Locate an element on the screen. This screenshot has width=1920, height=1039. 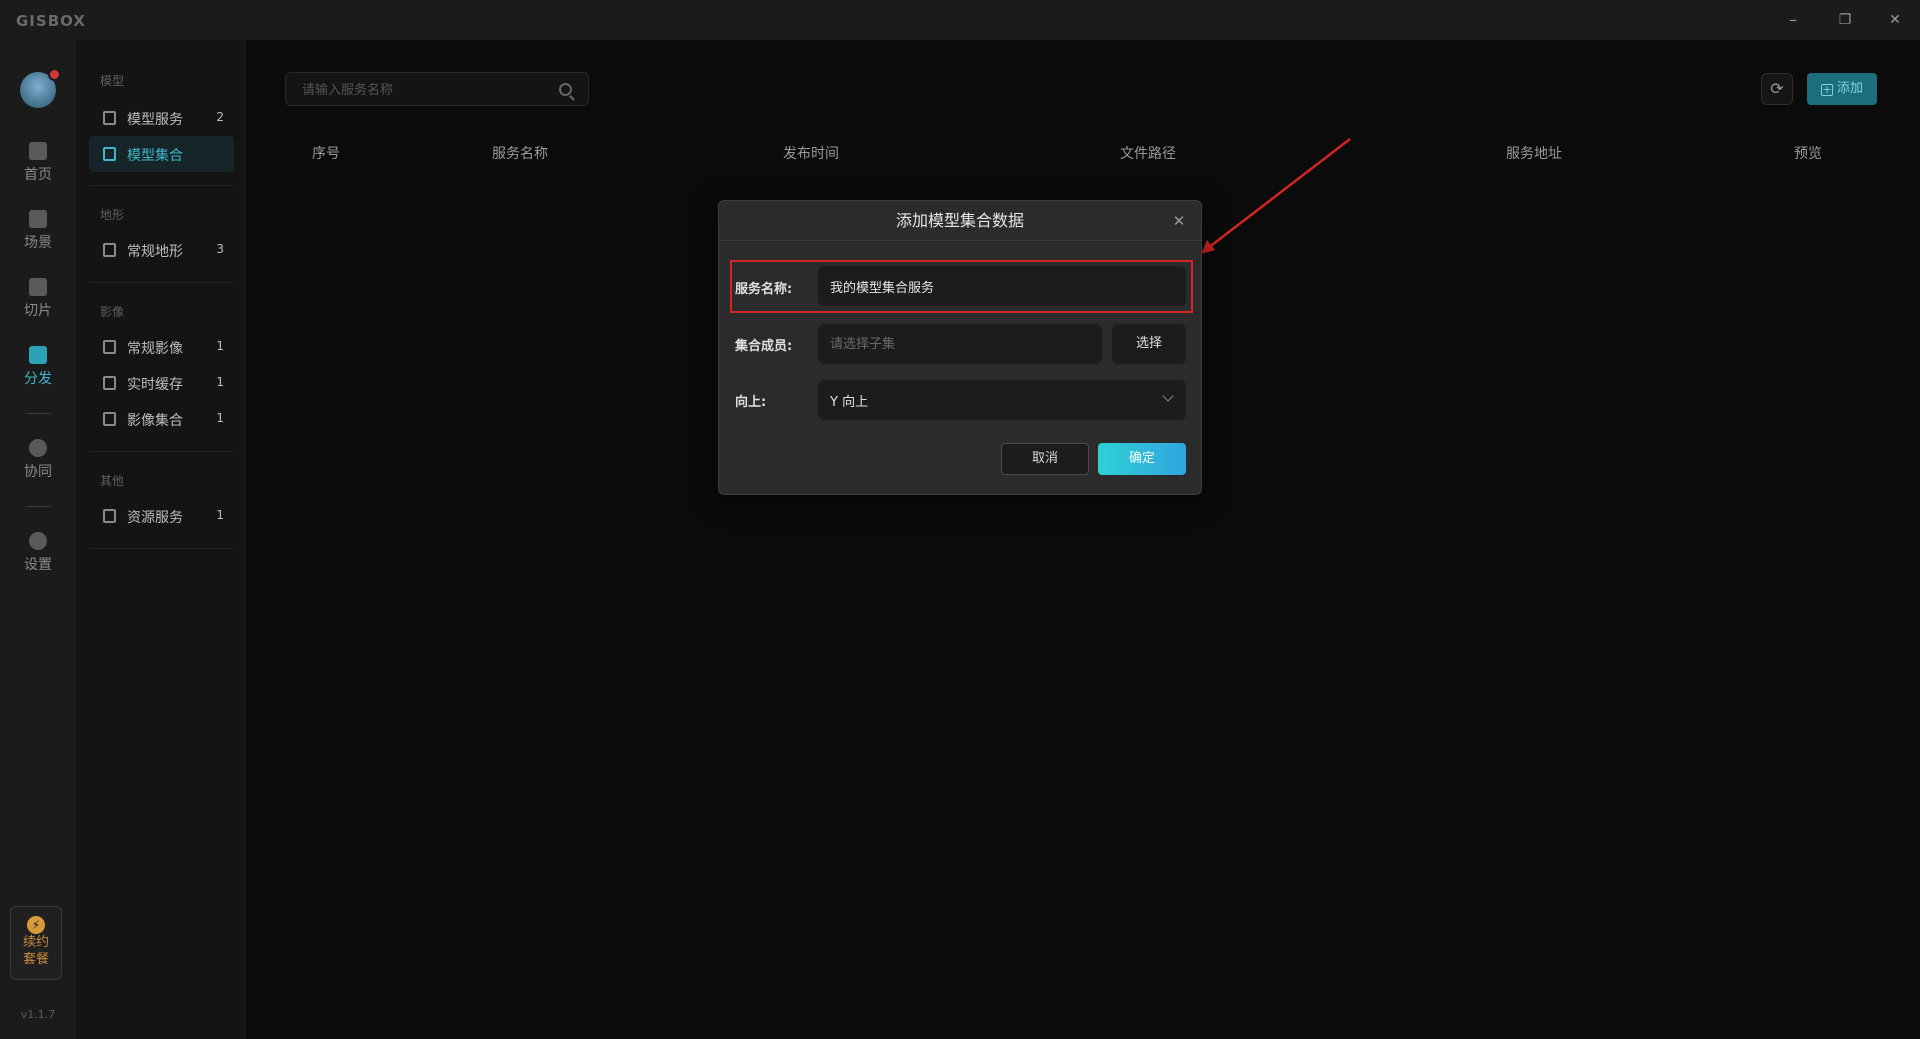
up-axis-label: 向上: is located at coordinates (751, 402).